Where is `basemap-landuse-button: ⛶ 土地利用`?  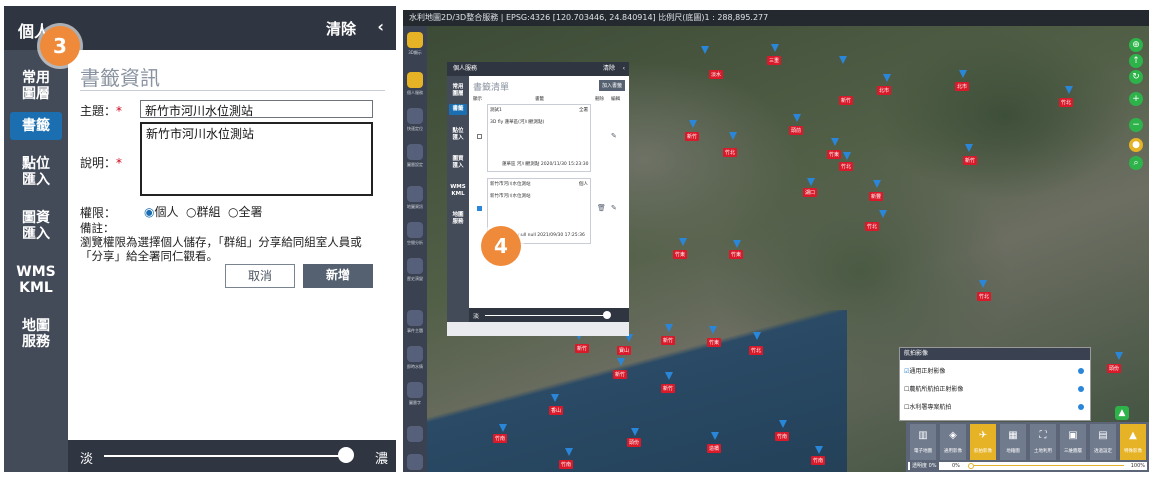 basemap-landuse-button: ⛶ 土地利用 is located at coordinates (1043, 442).